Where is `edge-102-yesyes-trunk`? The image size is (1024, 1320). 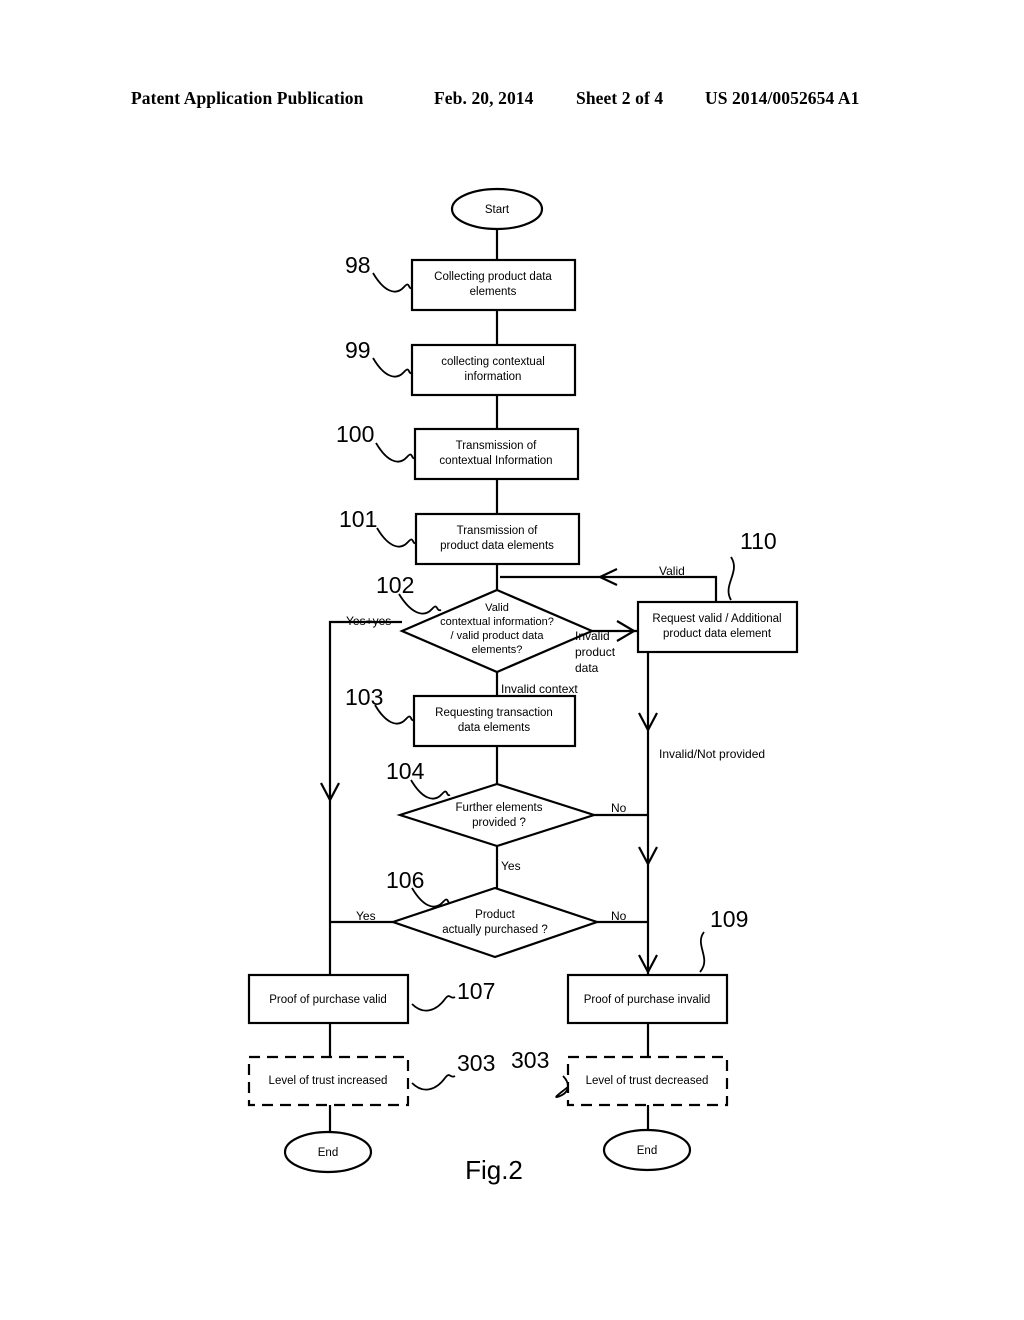
edge-102-yesyes-trunk is located at coordinates (365, 810).